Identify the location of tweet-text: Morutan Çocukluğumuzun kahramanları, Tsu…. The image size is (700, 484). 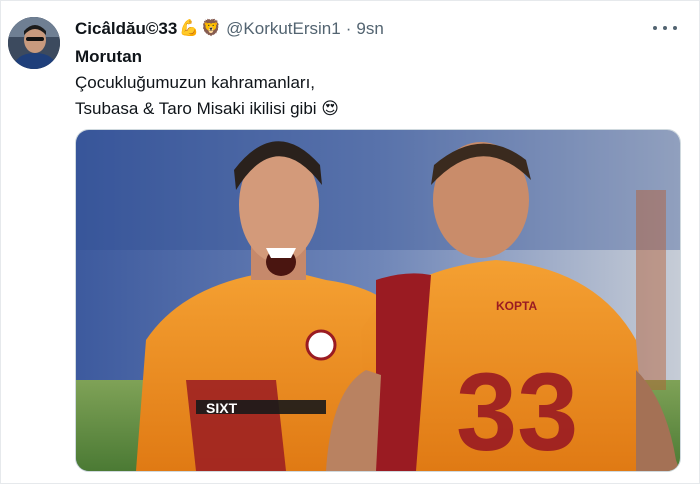
(207, 83).